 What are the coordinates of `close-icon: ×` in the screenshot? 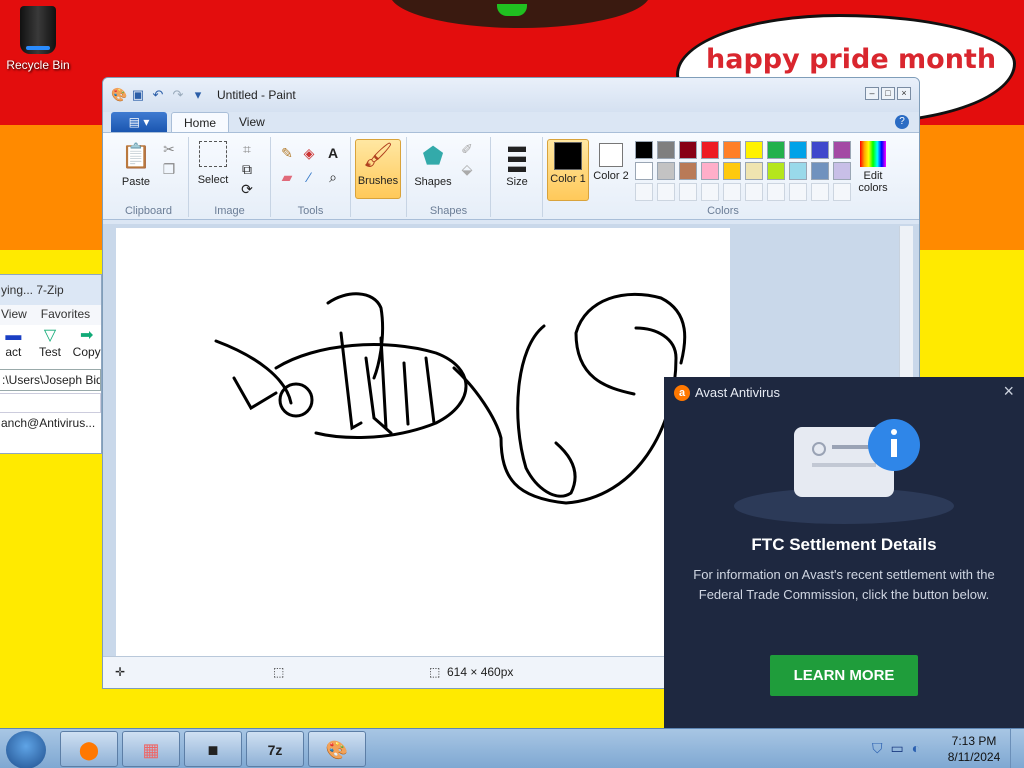 It's located at (1008, 391).